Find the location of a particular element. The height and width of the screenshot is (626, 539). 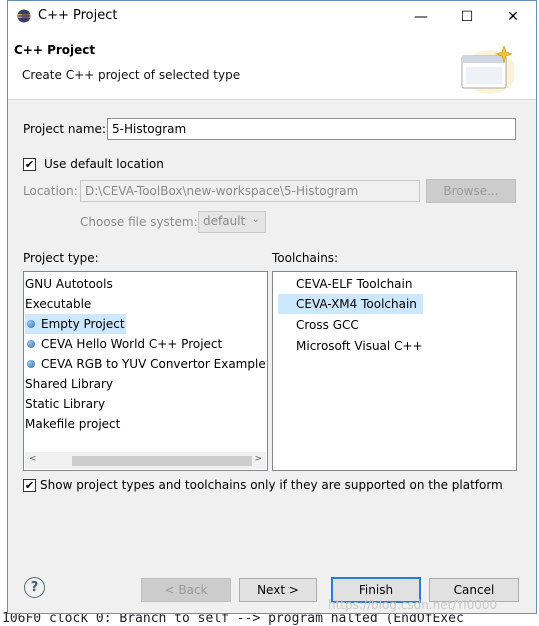

chevron-down-icon: ⌄ is located at coordinates (255, 219).